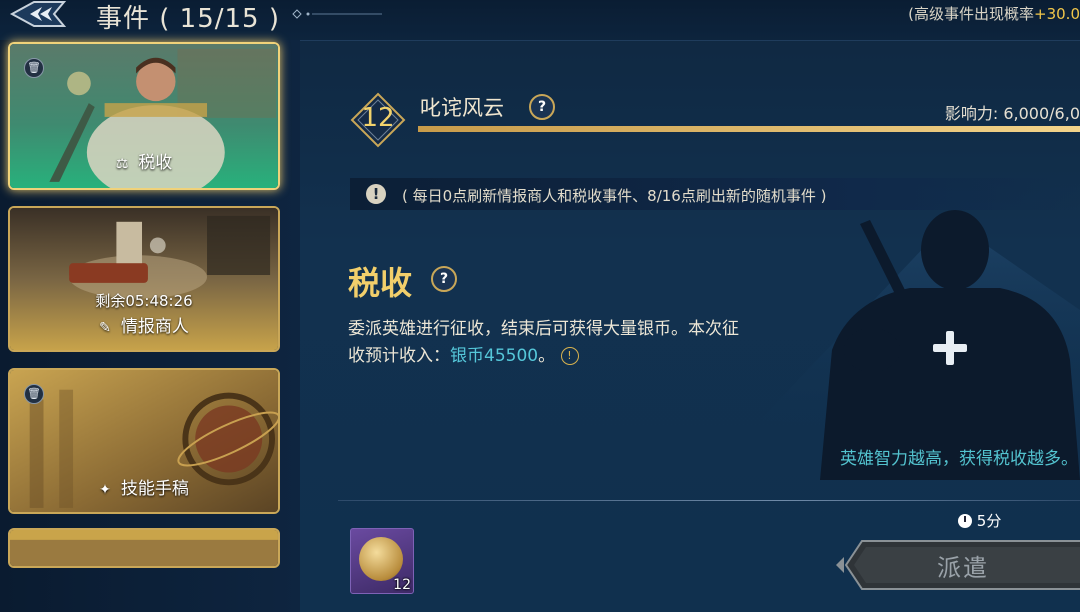 This screenshot has width=1080, height=612. What do you see at coordinates (569, 356) in the screenshot?
I see `info-warning-icon: !` at bounding box center [569, 356].